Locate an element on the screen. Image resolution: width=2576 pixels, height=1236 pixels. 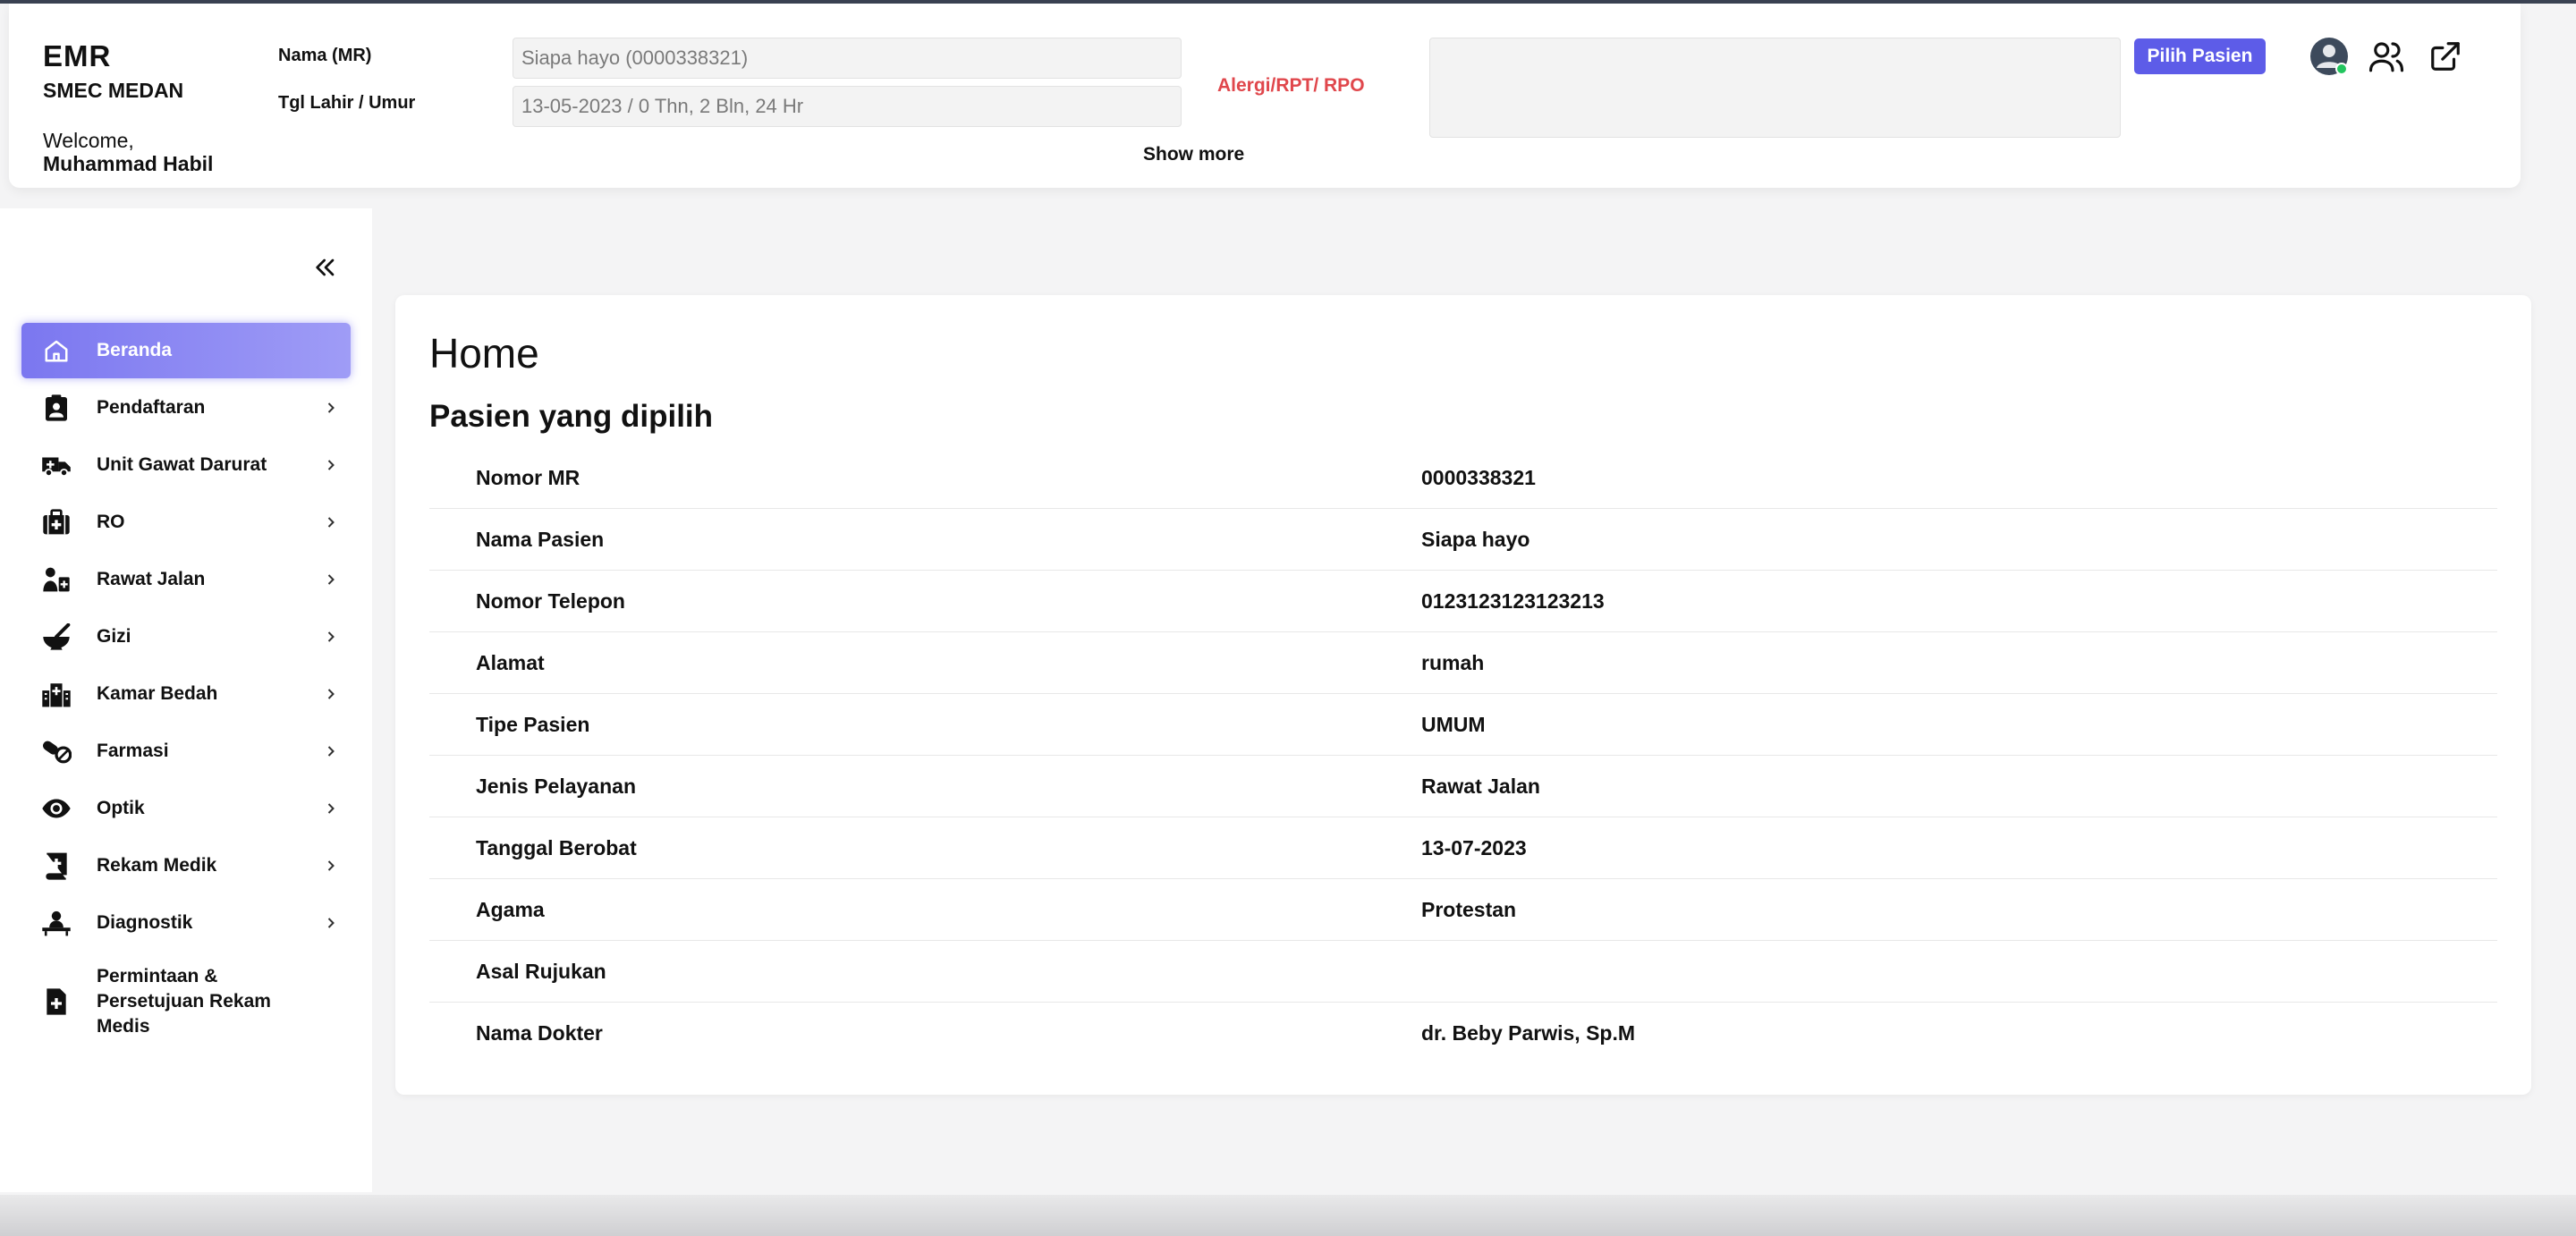
row-label: Jenis Pelayanan is located at coordinates (556, 786).